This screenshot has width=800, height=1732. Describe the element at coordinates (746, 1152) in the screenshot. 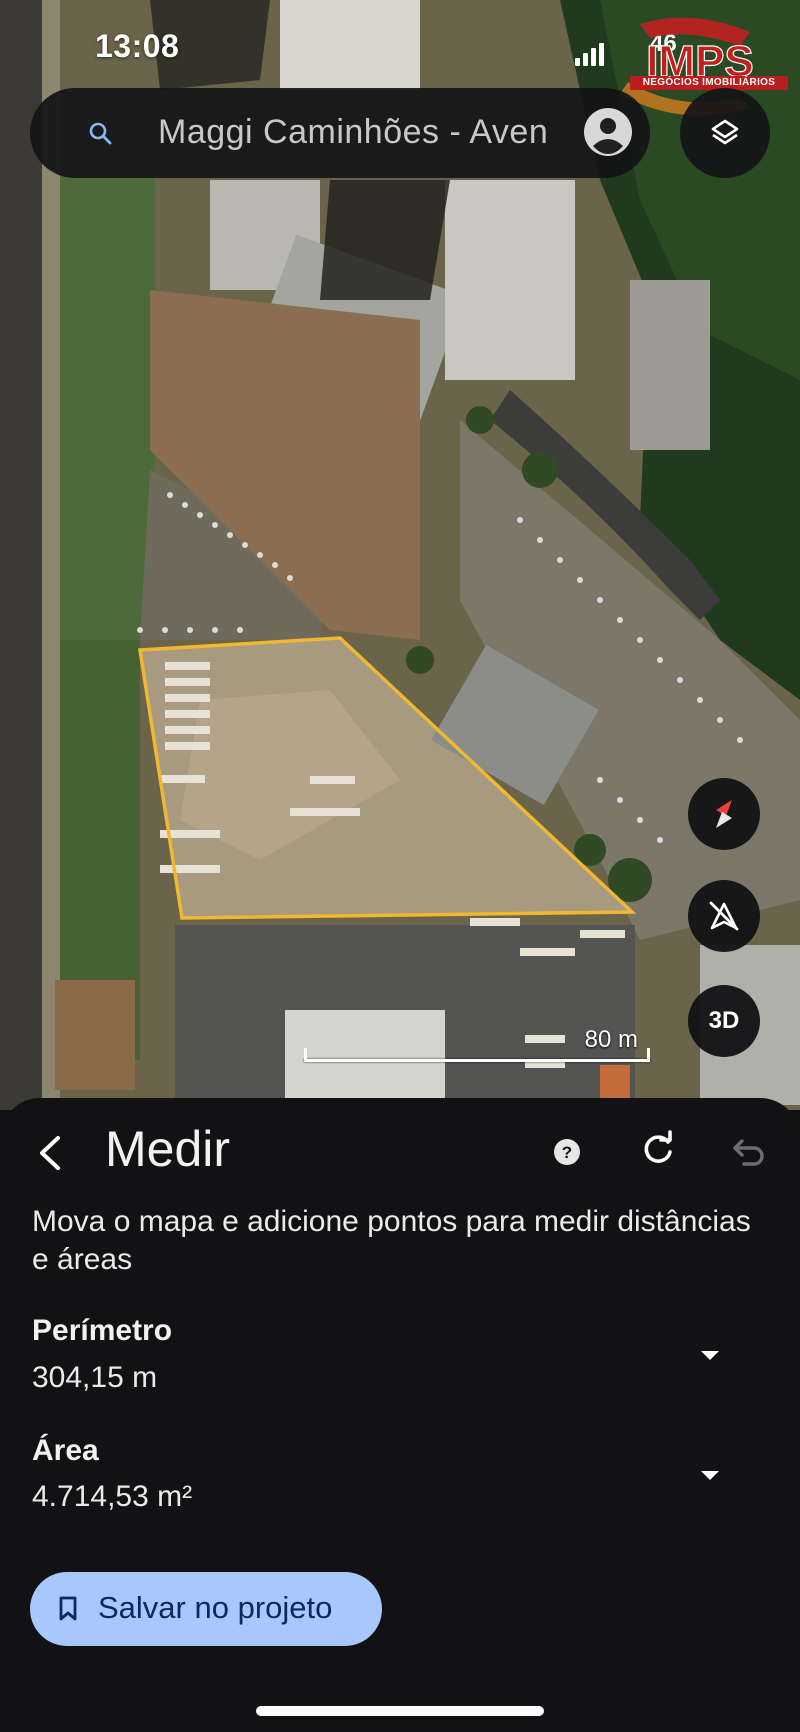

I see `undo-icon` at that location.